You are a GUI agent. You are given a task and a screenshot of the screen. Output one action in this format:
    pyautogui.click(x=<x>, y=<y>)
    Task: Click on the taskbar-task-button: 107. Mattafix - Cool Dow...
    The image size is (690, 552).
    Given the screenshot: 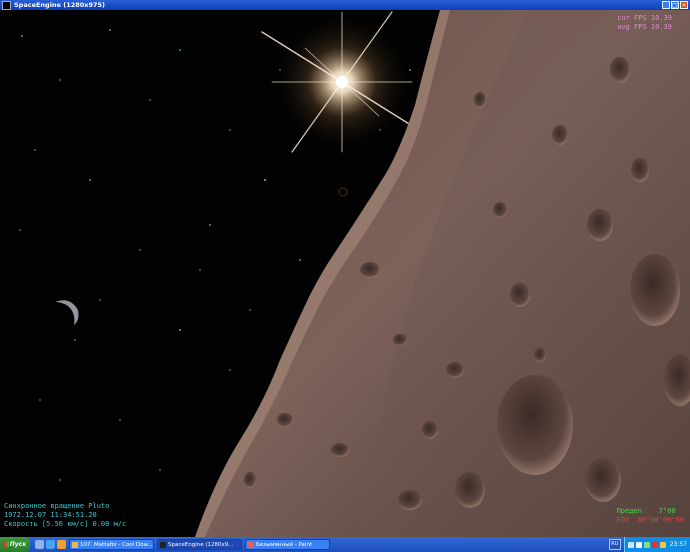 What is the action you would take?
    pyautogui.click(x=111, y=544)
    